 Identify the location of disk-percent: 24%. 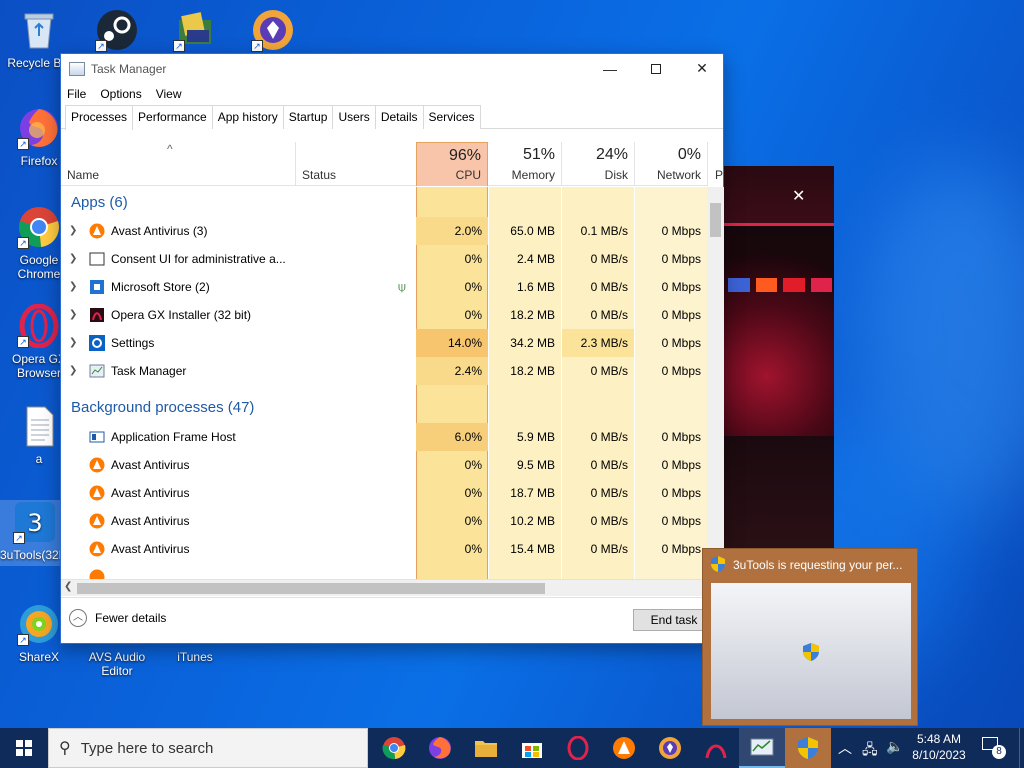
(611, 154).